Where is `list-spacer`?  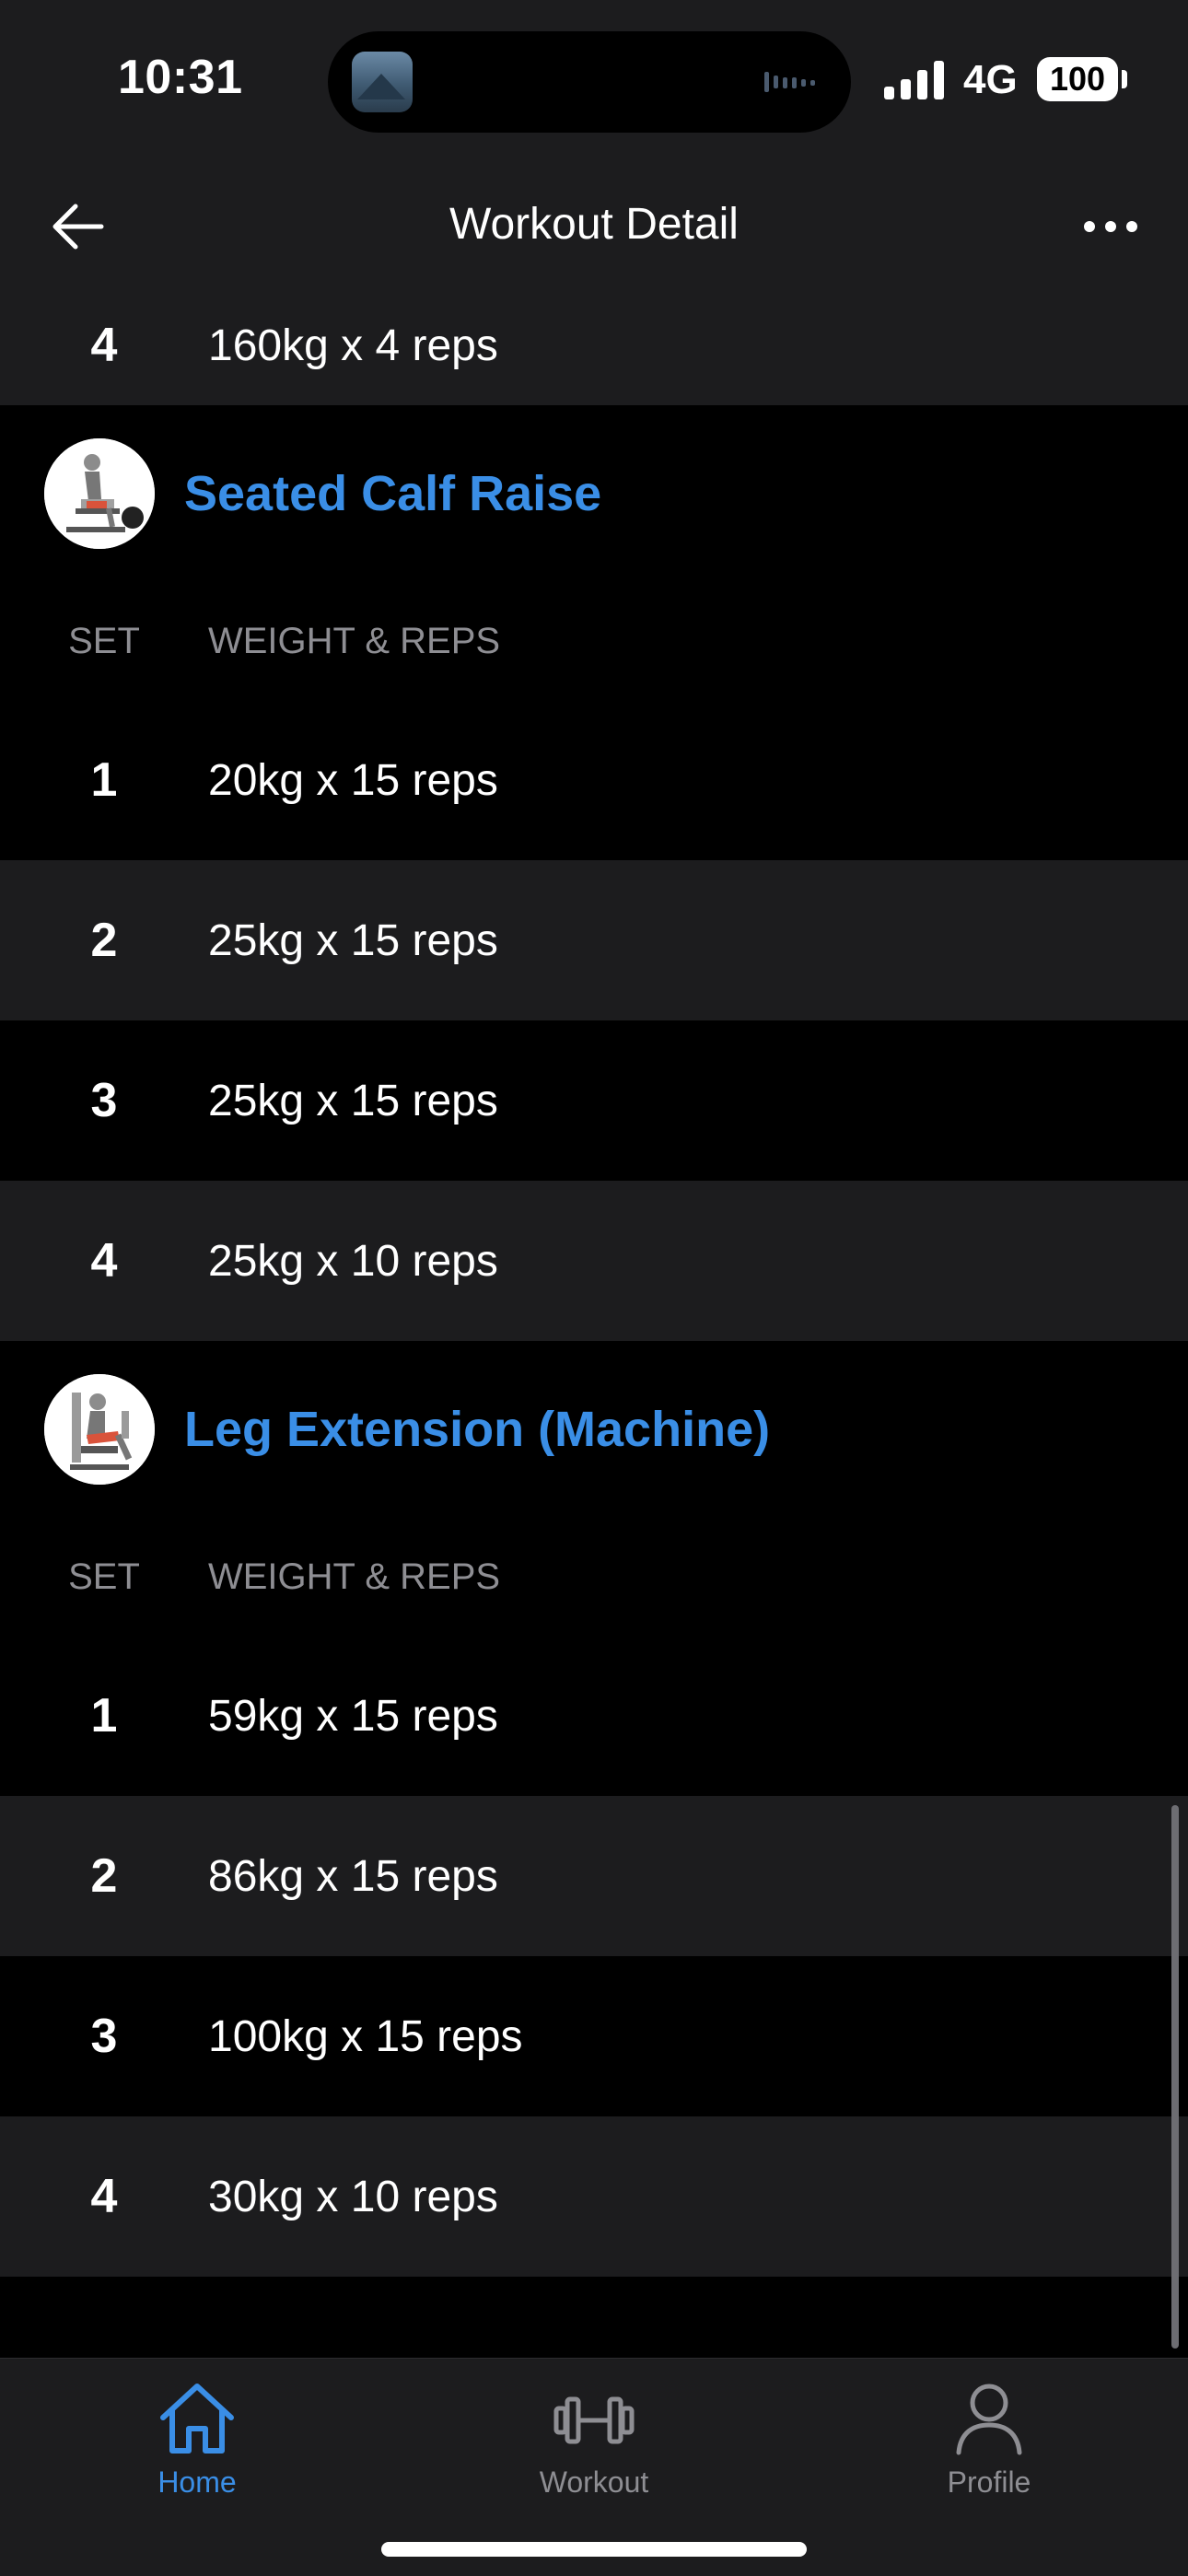 list-spacer is located at coordinates (594, 2304).